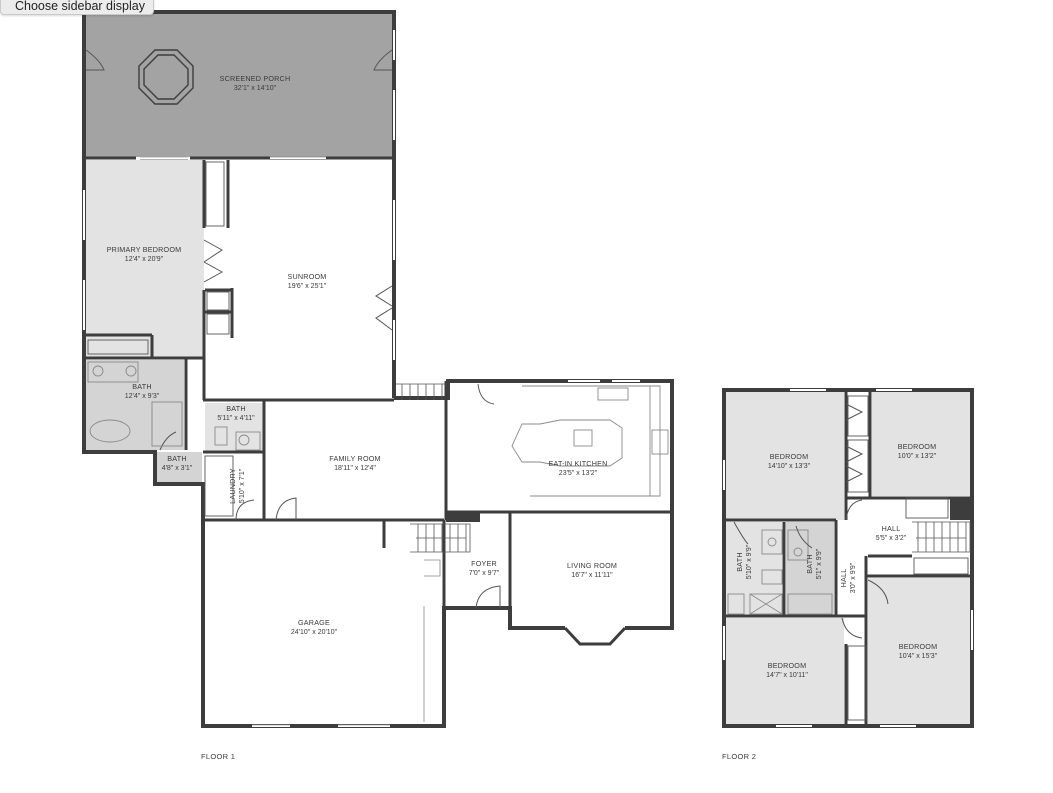 Image resolution: width=1053 pixels, height=793 pixels. Describe the element at coordinates (484, 563) in the screenshot. I see `label-foyer: FOYER` at that location.